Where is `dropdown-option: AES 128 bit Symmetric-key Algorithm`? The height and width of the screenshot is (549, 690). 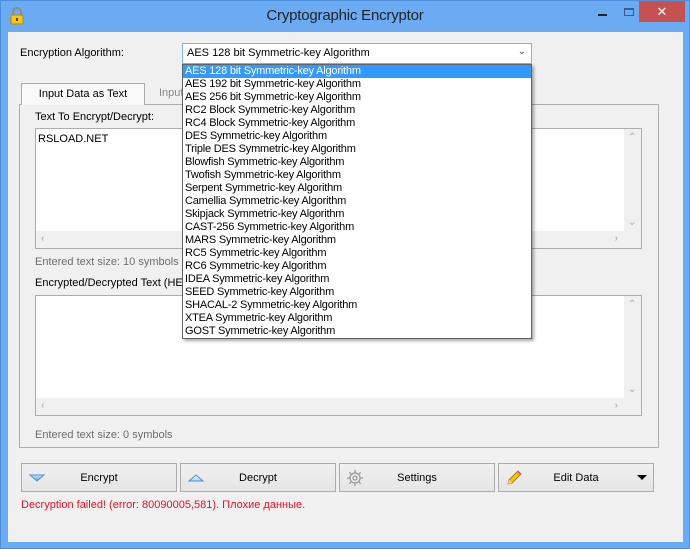 dropdown-option: AES 128 bit Symmetric-key Algorithm is located at coordinates (357, 71).